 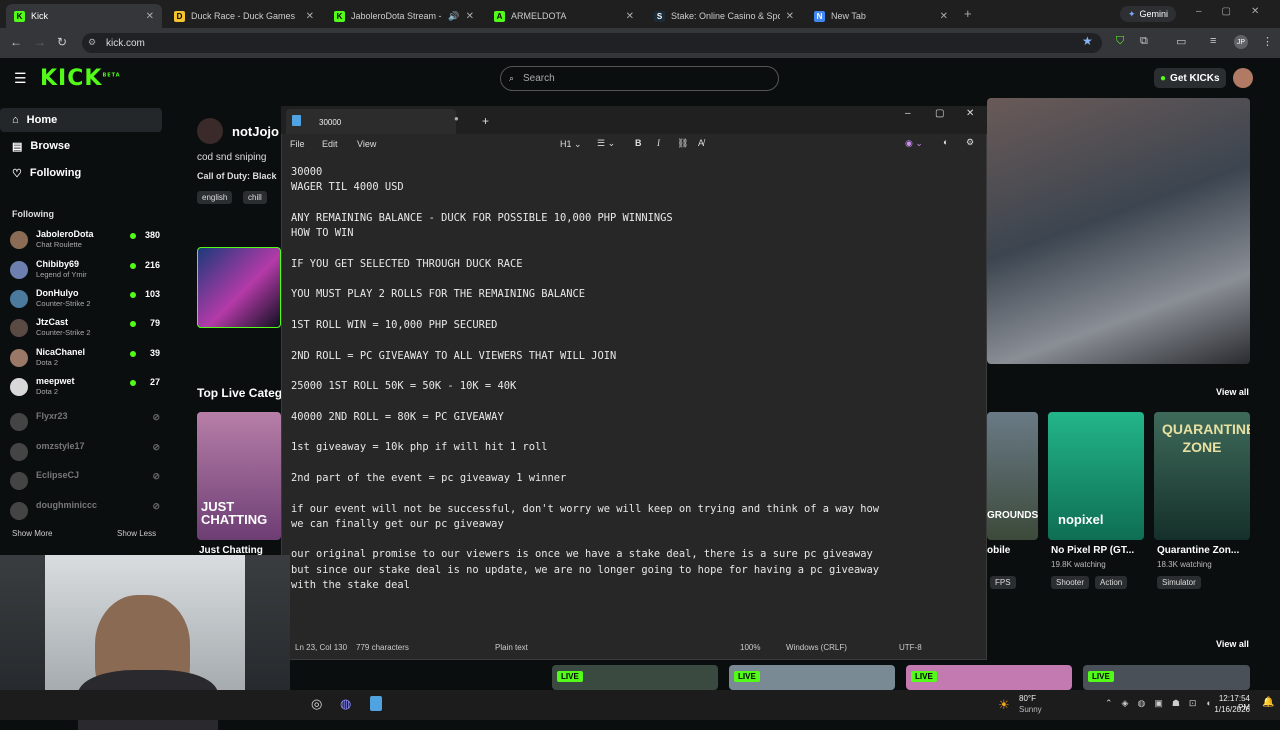 What do you see at coordinates (85, 425) in the screenshot?
I see `following-item: Flyxr23 ⊘` at bounding box center [85, 425].